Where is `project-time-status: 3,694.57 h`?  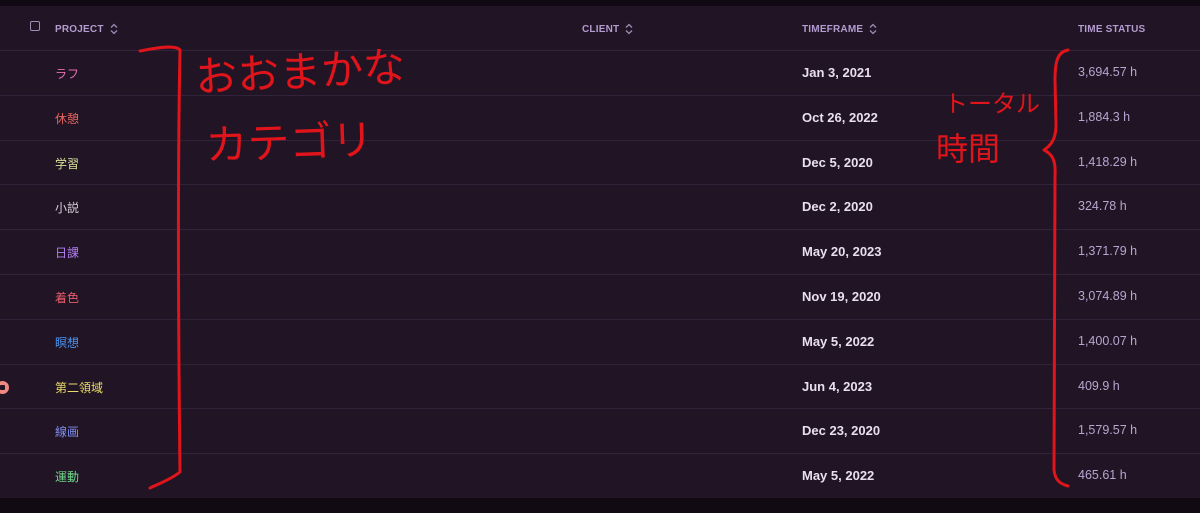
project-time-status: 3,694.57 h is located at coordinates (1108, 72).